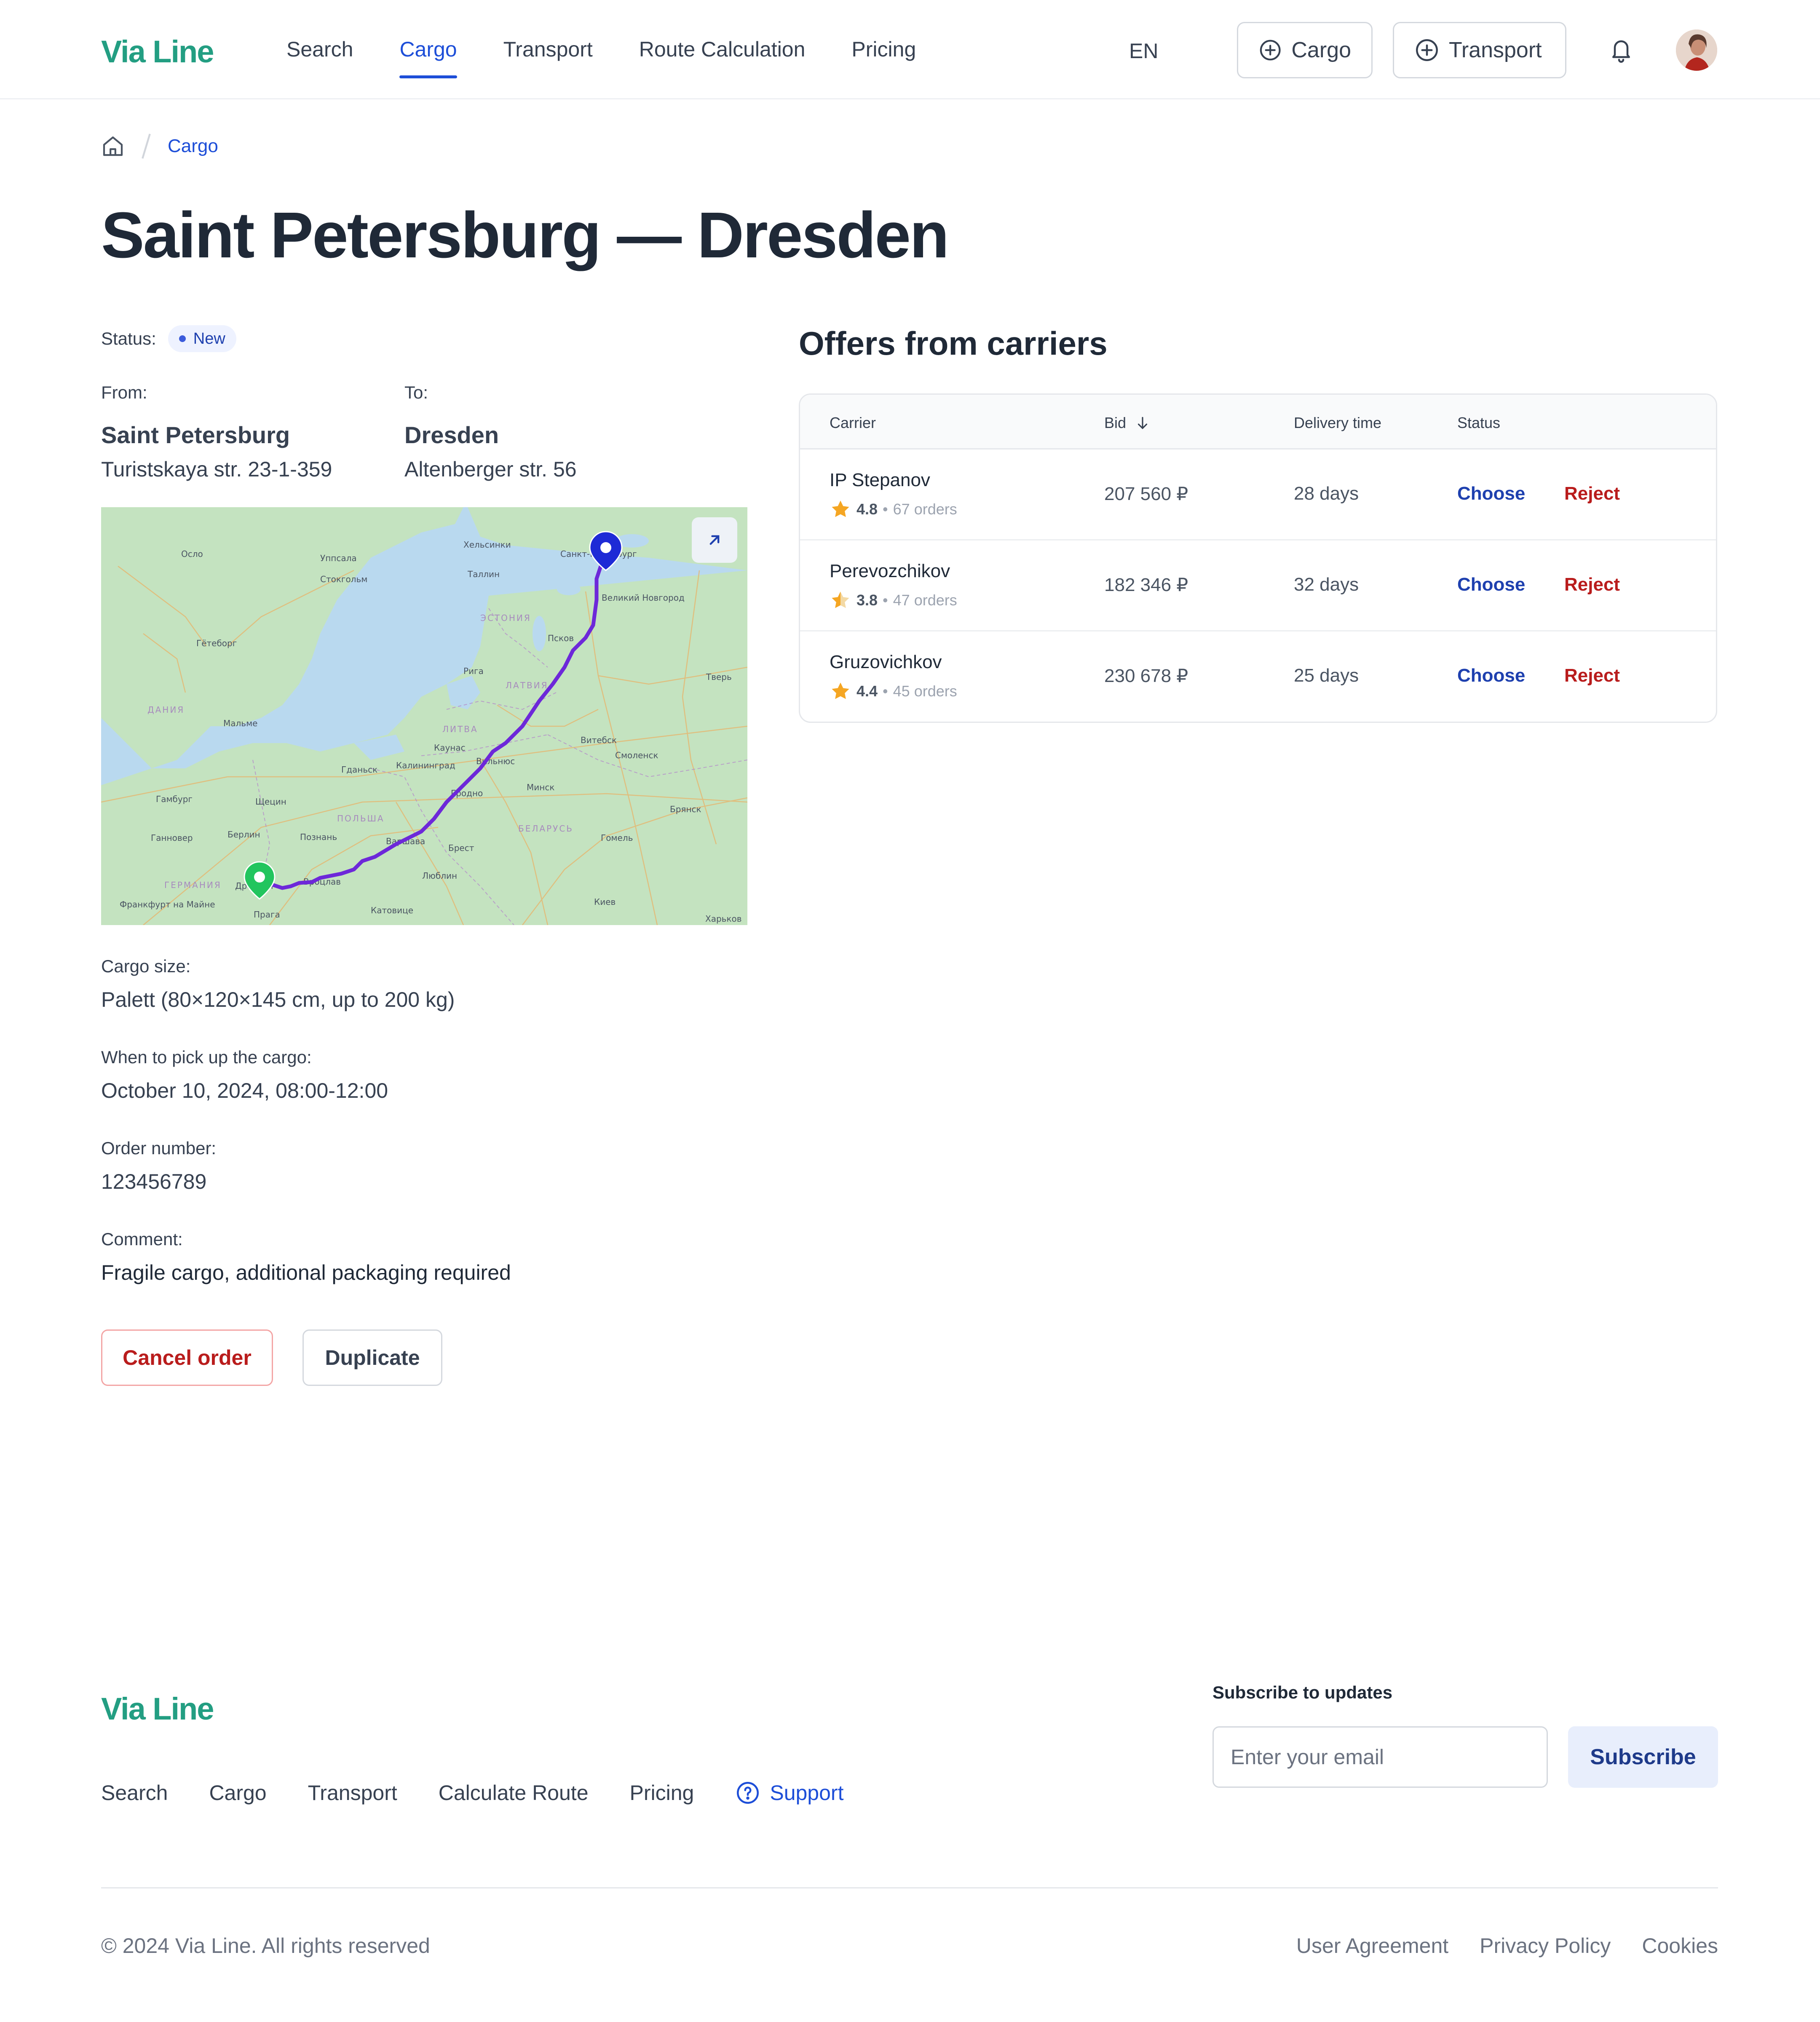 Image resolution: width=1820 pixels, height=2022 pixels. What do you see at coordinates (722, 57) in the screenshot?
I see `nav-route-calculation: Route Calculation` at bounding box center [722, 57].